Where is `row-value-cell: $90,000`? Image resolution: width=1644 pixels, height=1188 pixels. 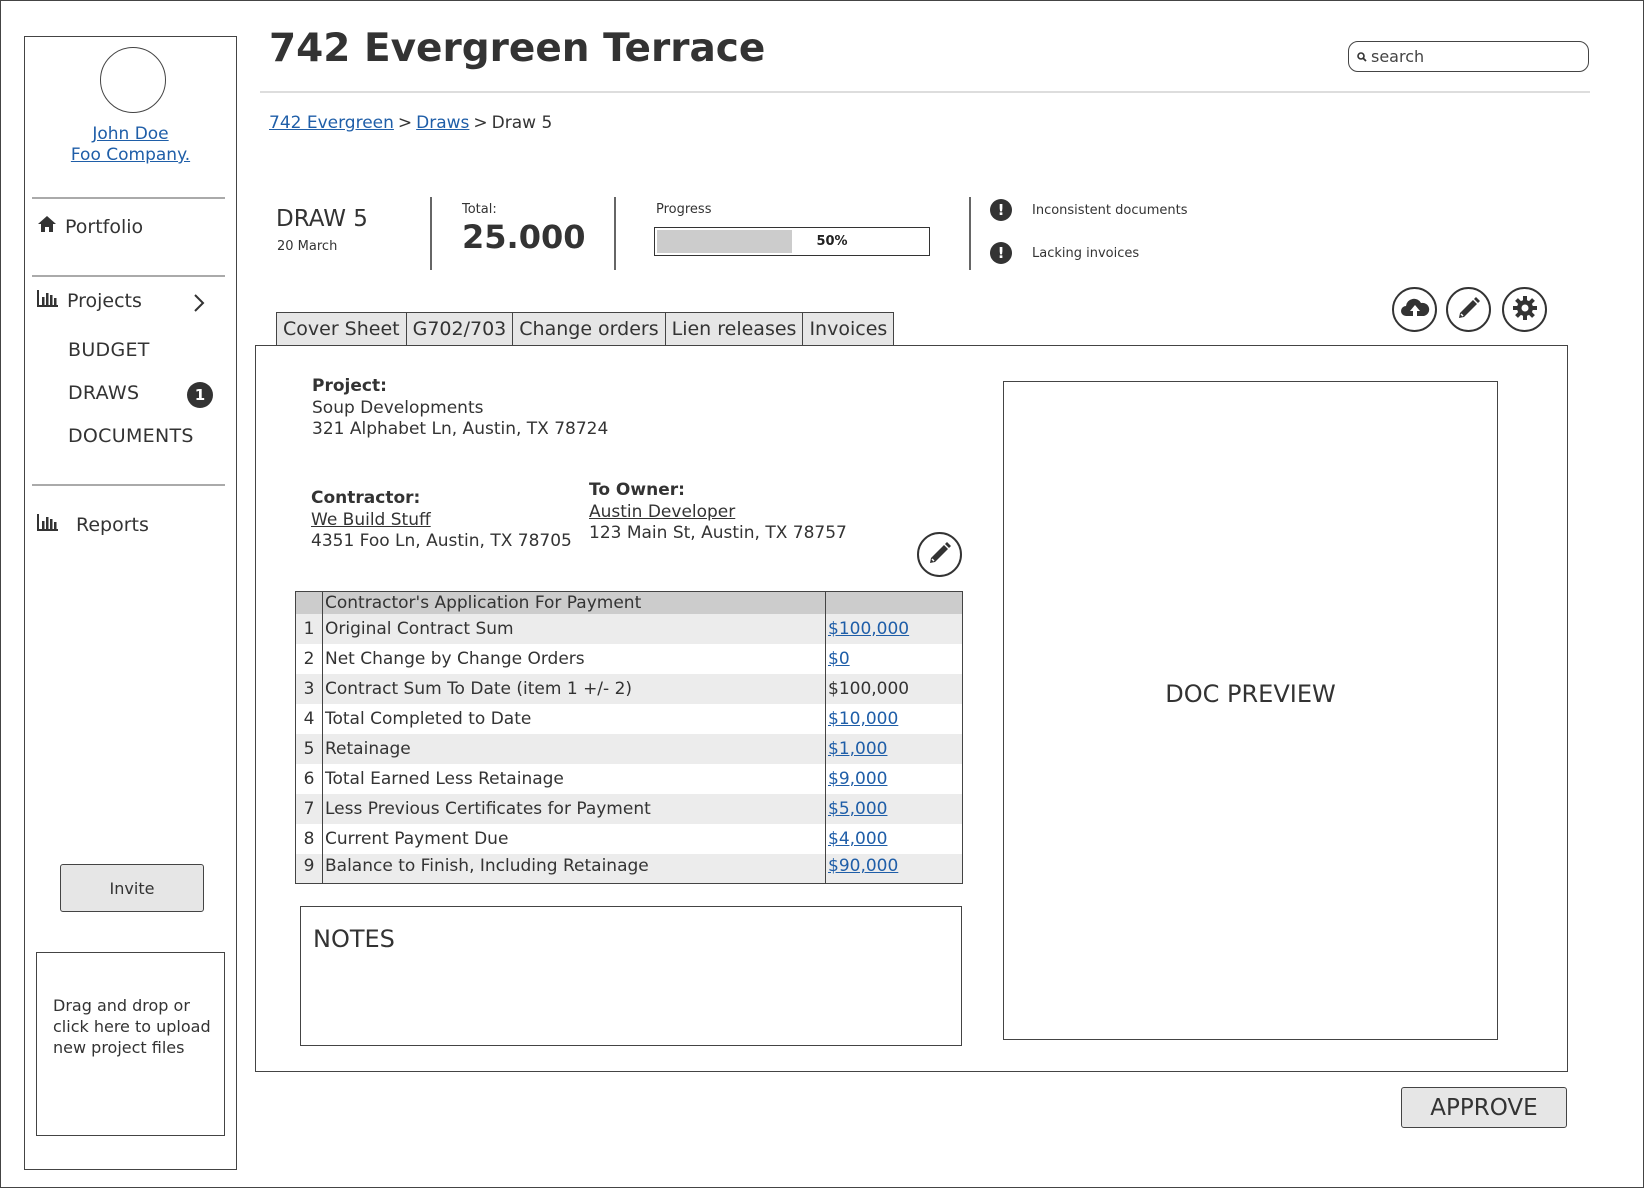 row-value-cell: $90,000 is located at coordinates (894, 868).